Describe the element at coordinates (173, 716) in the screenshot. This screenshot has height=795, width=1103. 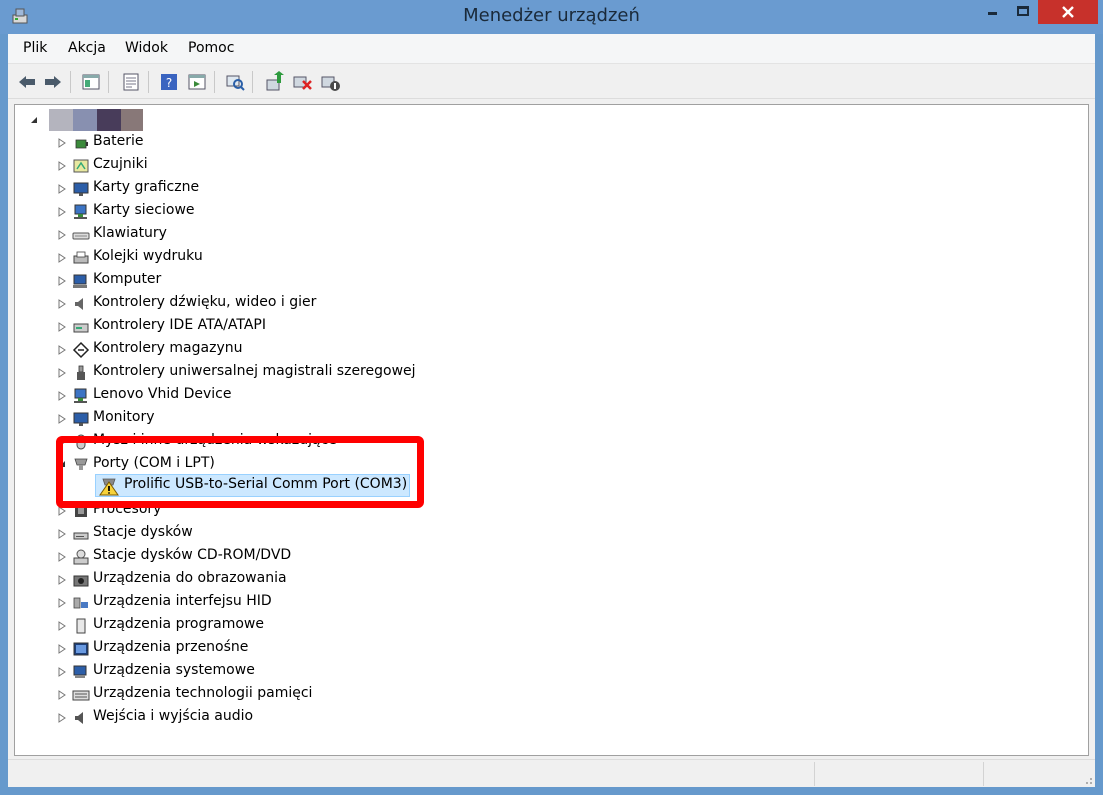
I see `tree-item-label: Wejścia i wyjścia audio` at that location.